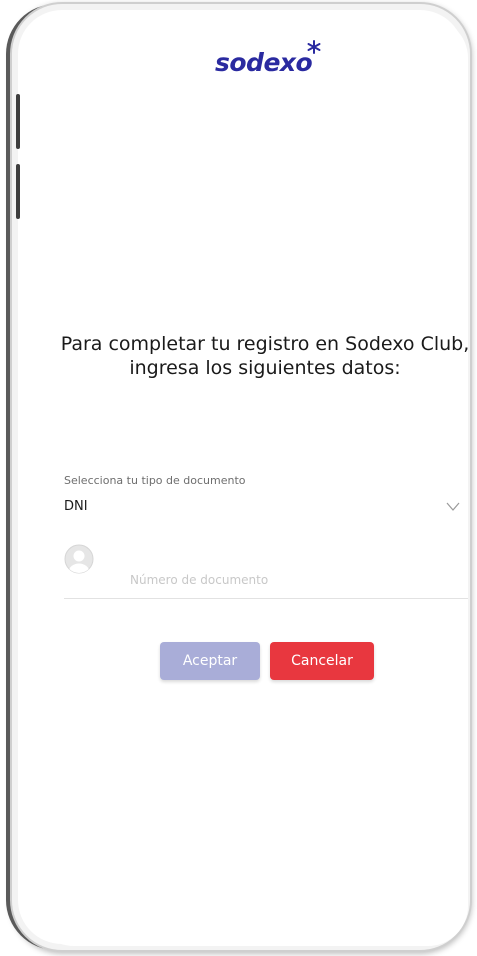 This screenshot has height=956, width=477. What do you see at coordinates (79, 559) in the screenshot?
I see `user-icon` at bounding box center [79, 559].